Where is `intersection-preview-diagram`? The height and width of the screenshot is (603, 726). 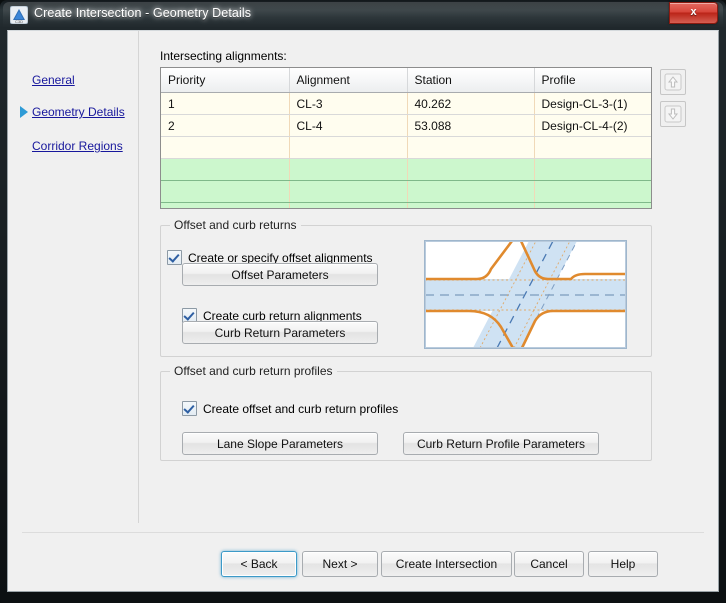
intersection-preview-diagram is located at coordinates (525, 294).